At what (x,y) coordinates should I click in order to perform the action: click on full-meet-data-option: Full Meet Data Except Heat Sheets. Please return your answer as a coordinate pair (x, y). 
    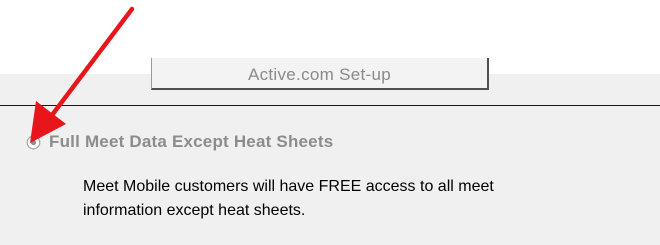
    Looking at the image, I should click on (179, 142).